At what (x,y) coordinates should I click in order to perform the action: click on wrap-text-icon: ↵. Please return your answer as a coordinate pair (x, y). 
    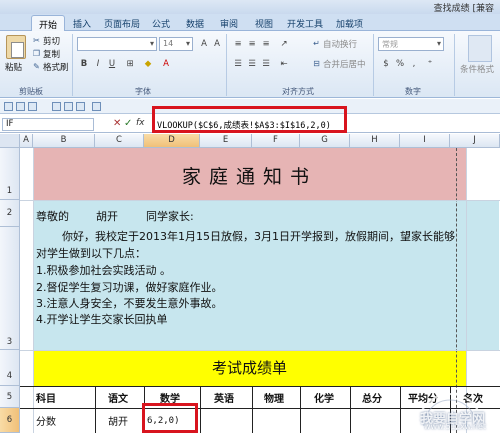
    Looking at the image, I should click on (316, 43).